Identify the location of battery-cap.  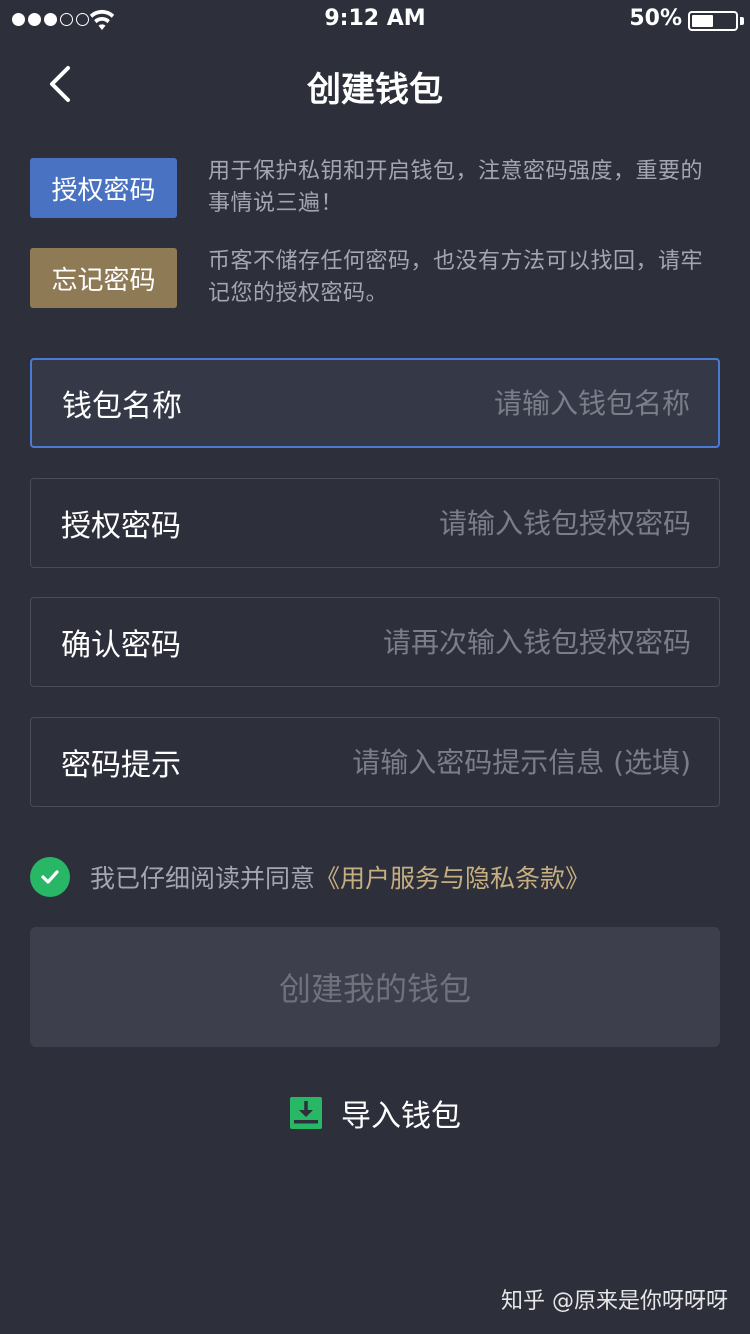
(742, 21).